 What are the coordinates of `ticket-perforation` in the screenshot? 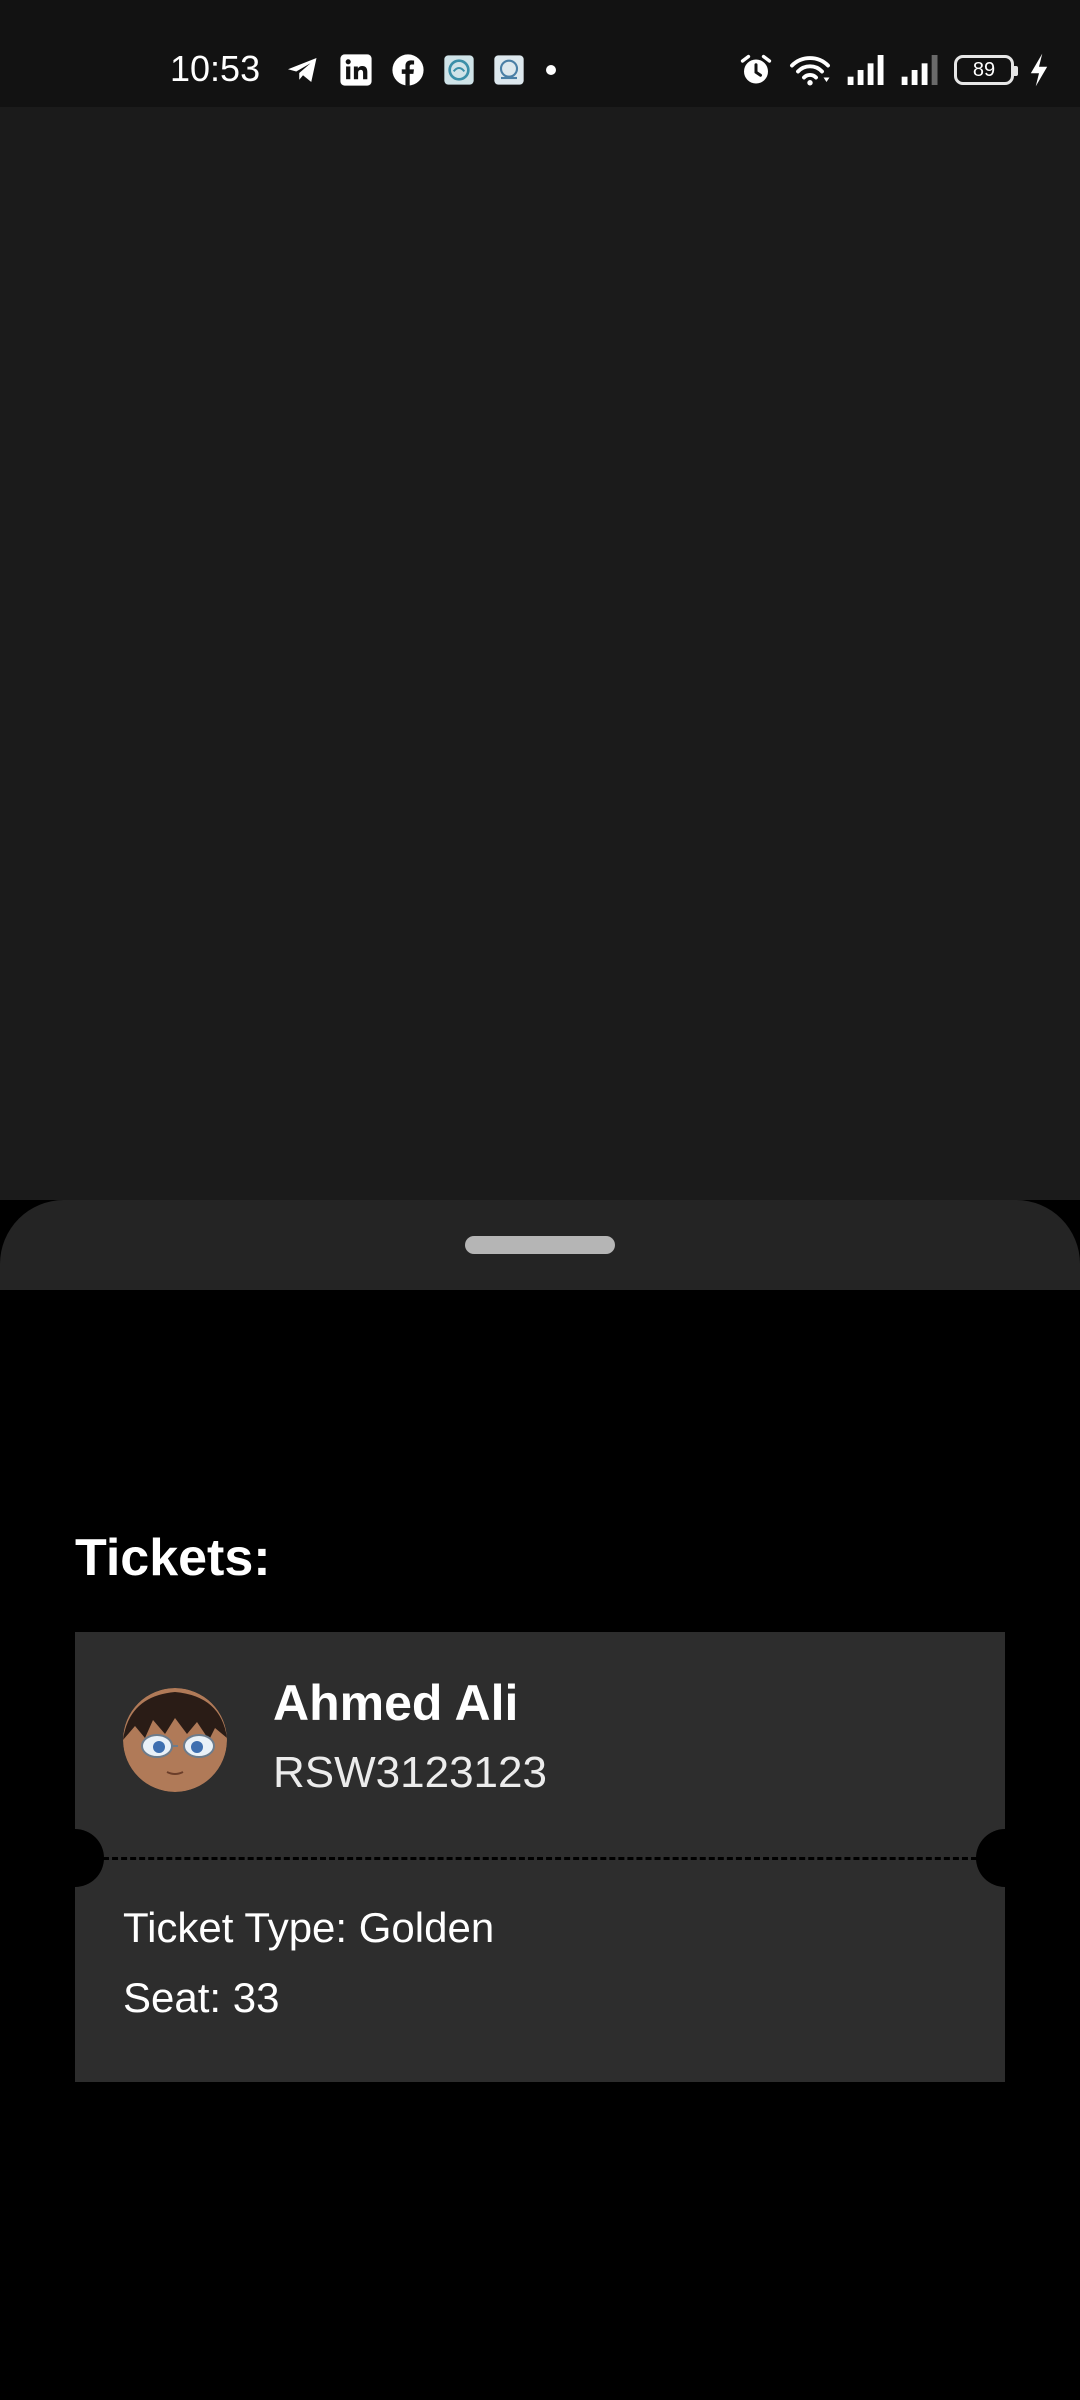 It's located at (540, 1858).